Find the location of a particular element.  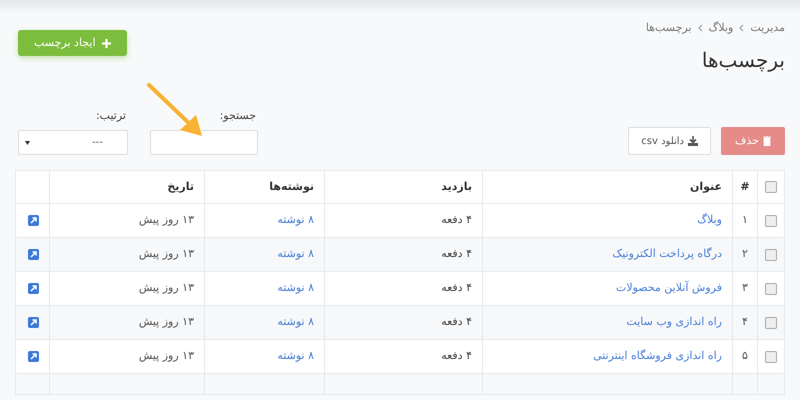

download-icon is located at coordinates (693, 141).